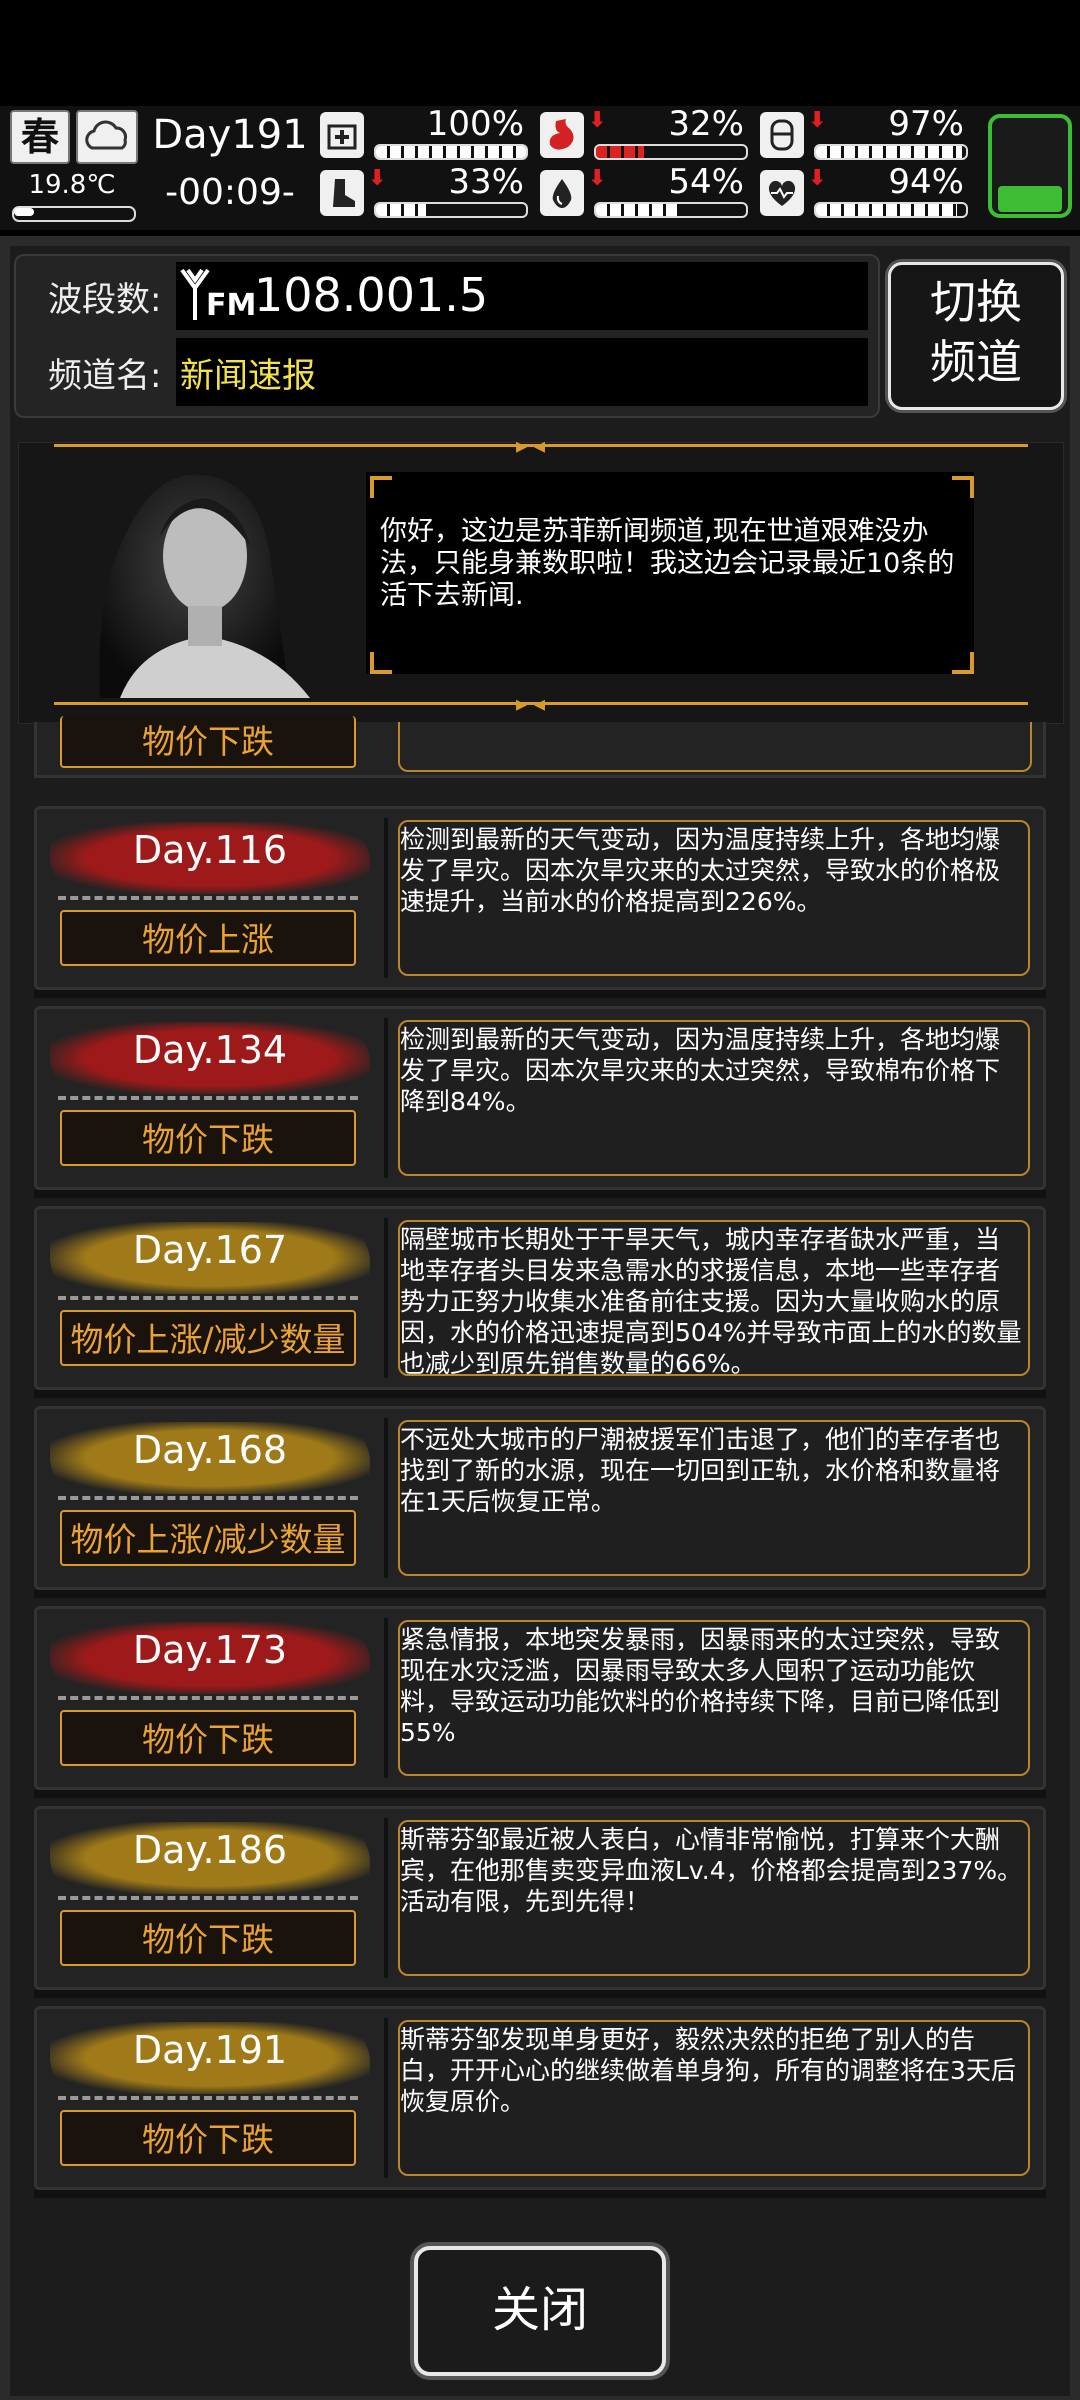 The height and width of the screenshot is (2400, 1080). Describe the element at coordinates (230, 192) in the screenshot. I see `clock-text: -00:09-` at that location.